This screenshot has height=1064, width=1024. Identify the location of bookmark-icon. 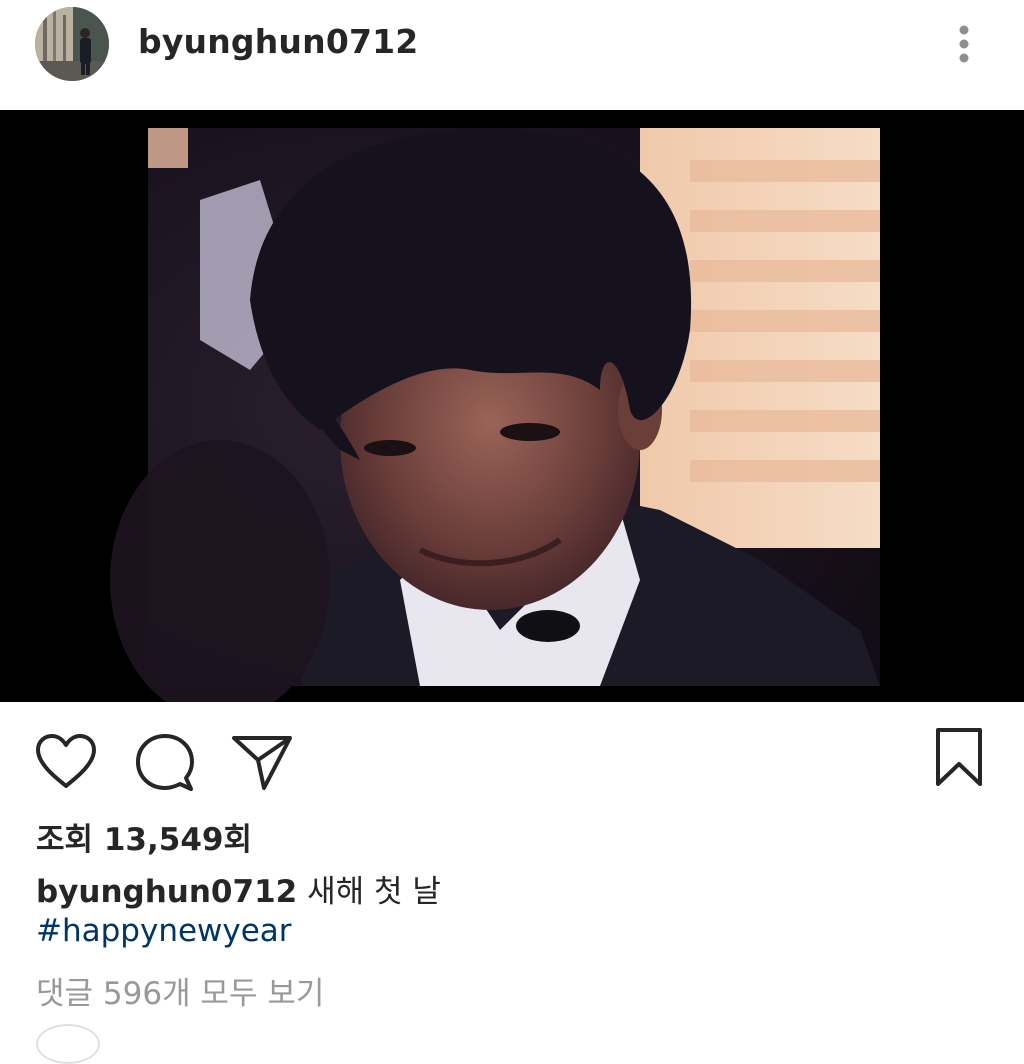
(959, 757).